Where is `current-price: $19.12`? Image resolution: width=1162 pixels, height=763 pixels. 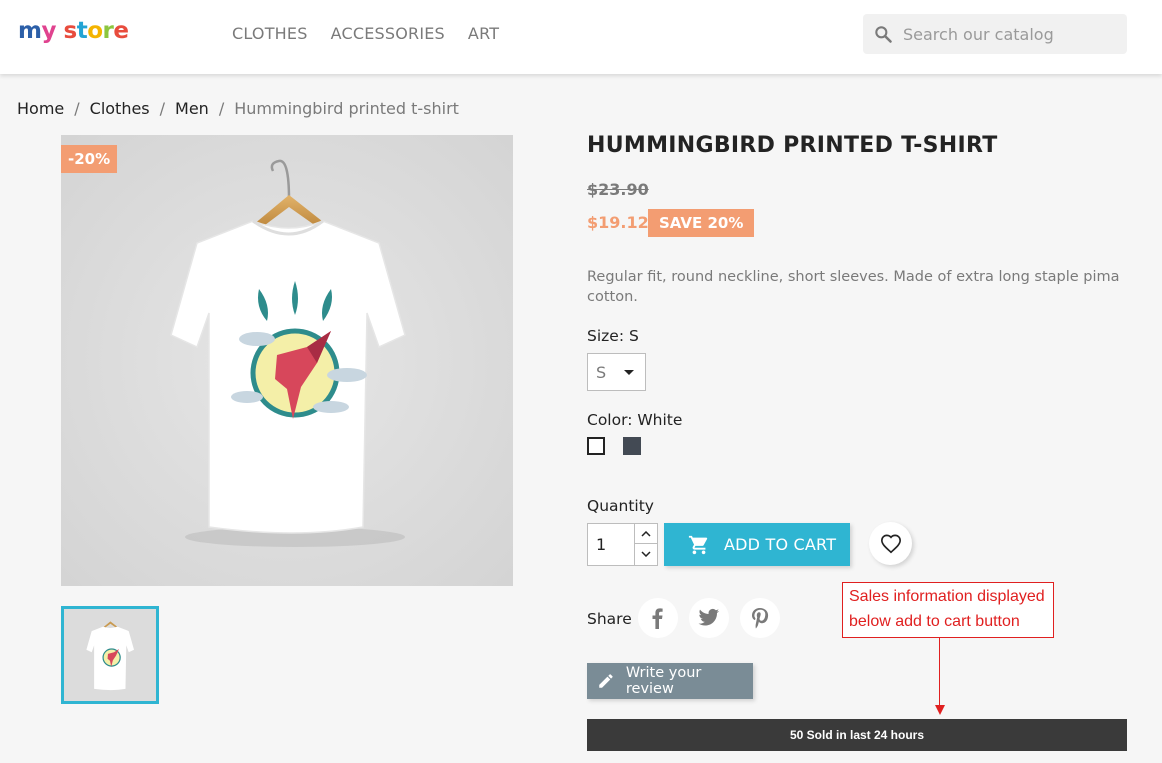
current-price: $19.12 is located at coordinates (618, 222).